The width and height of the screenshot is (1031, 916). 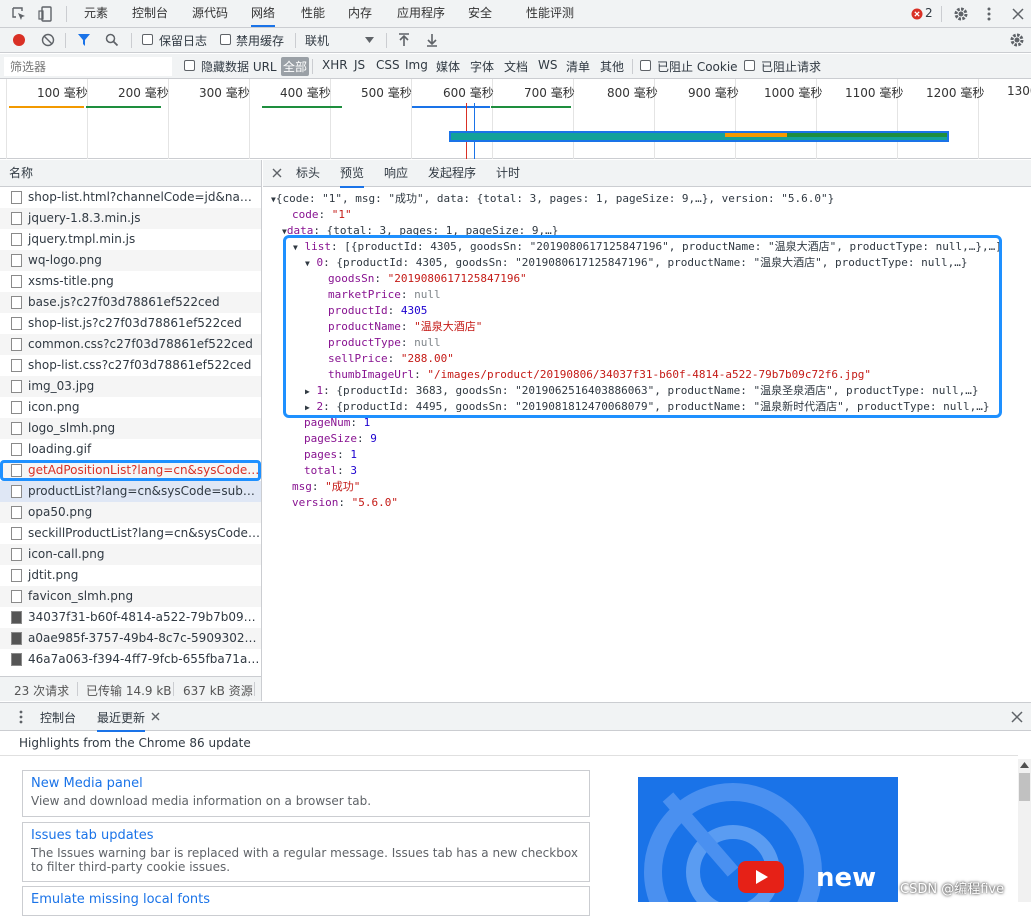 I want to click on import-har-icon, so click(x=404, y=40).